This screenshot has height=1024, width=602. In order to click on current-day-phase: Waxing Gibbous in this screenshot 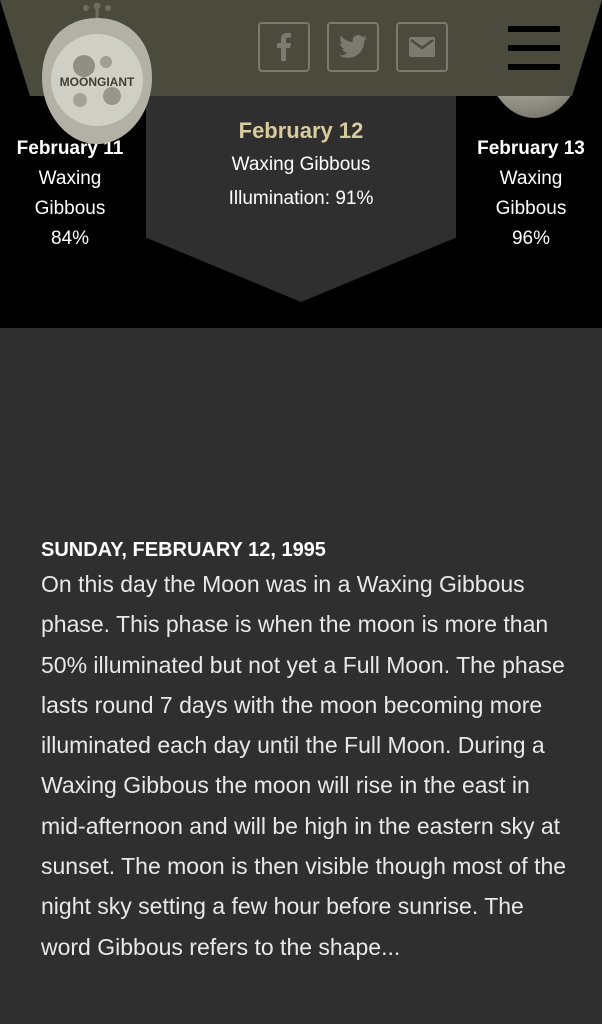, I will do `click(301, 164)`.